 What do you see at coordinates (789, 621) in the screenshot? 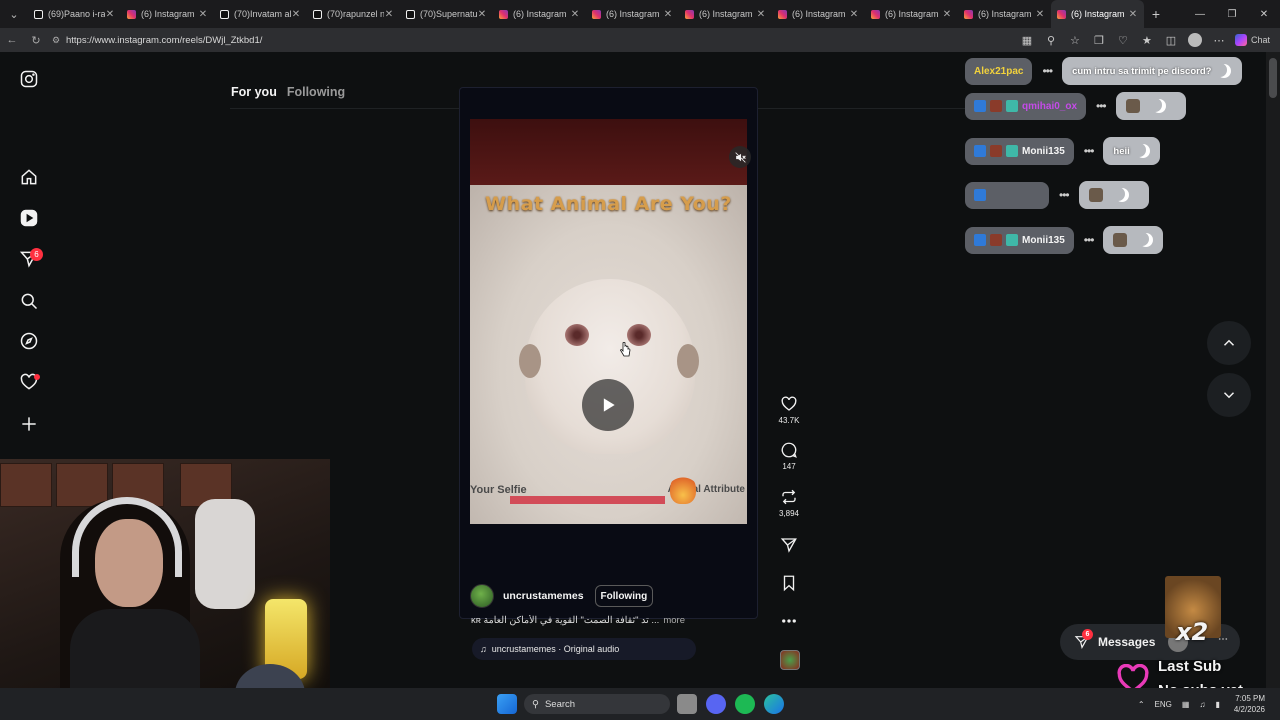
I see `more-options-button` at bounding box center [789, 621].